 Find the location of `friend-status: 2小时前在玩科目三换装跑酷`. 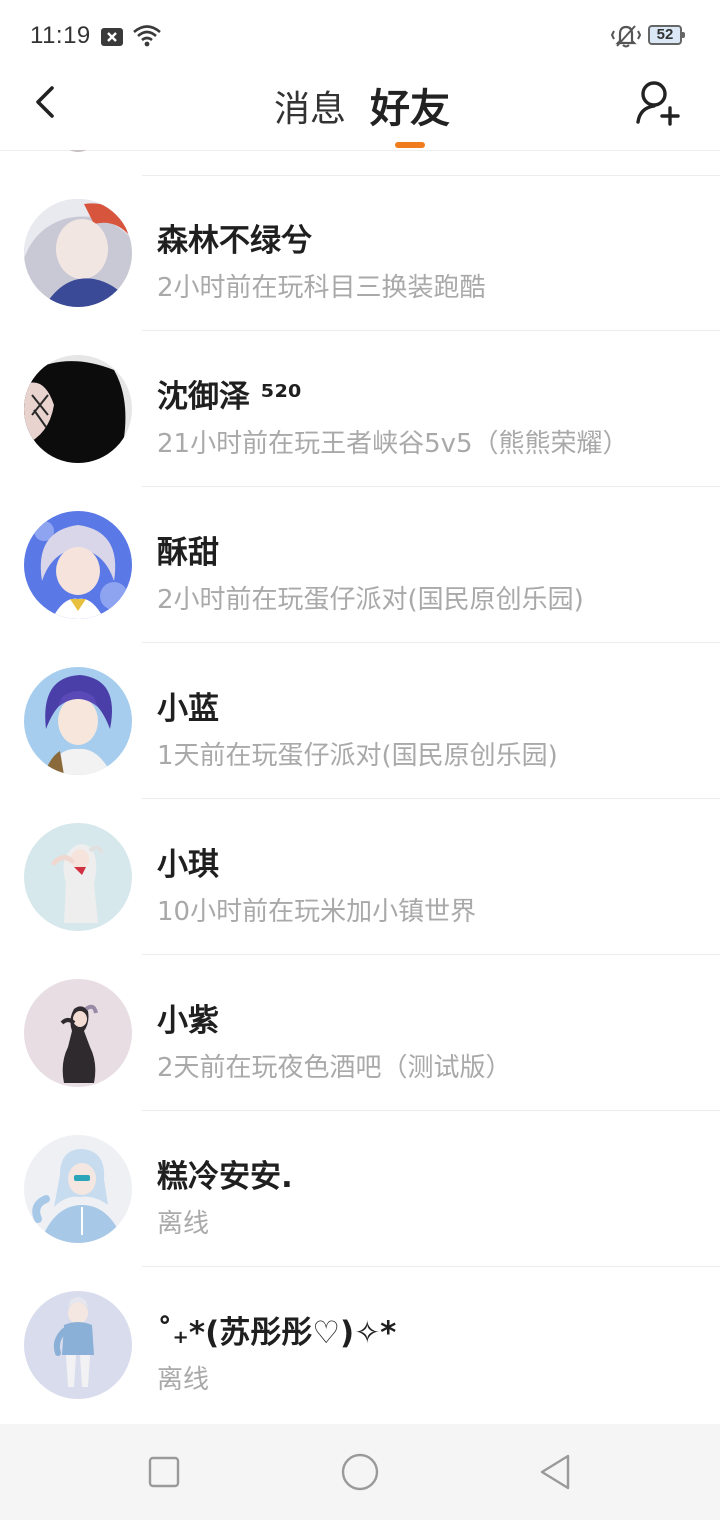

friend-status: 2小时前在玩科目三换装跑酷 is located at coordinates (321, 288).